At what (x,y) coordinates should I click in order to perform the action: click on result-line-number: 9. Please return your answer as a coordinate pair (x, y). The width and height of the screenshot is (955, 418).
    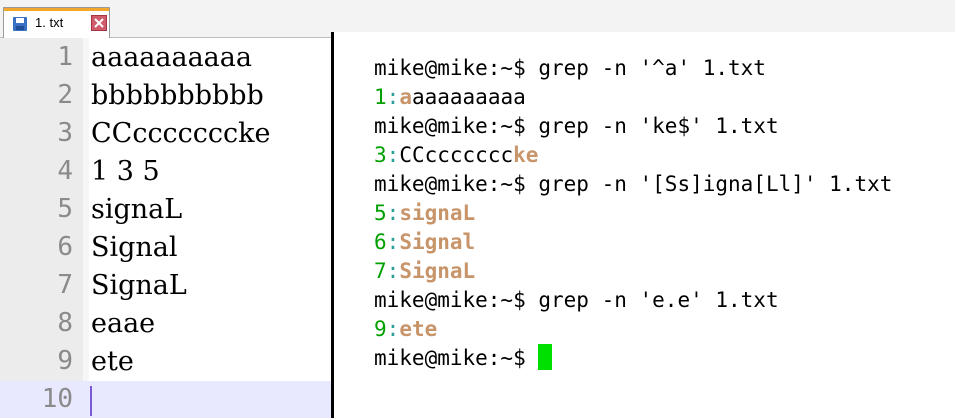
    Looking at the image, I should click on (380, 329).